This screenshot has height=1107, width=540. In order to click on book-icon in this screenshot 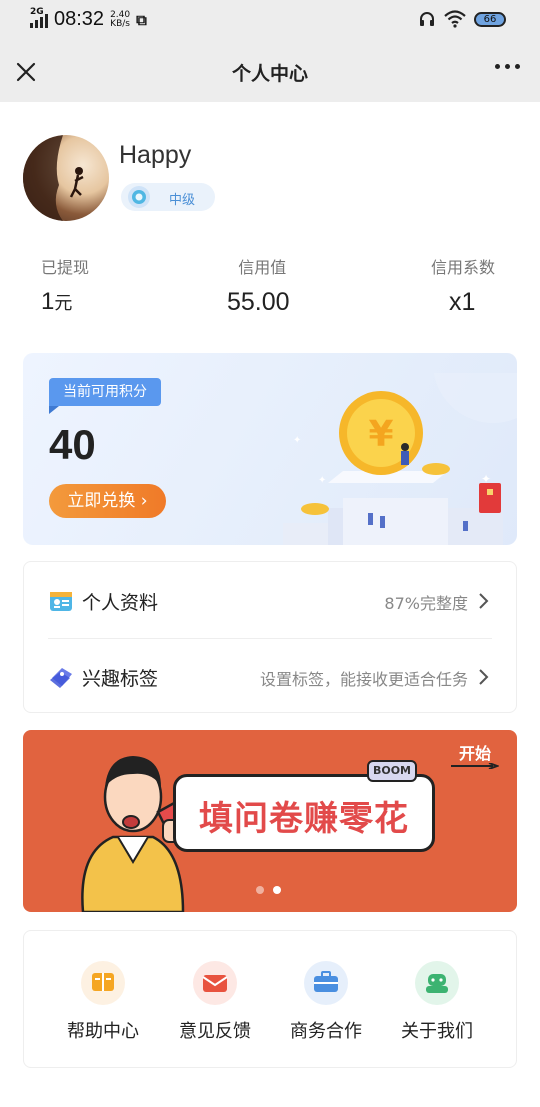, I will do `click(103, 983)`.